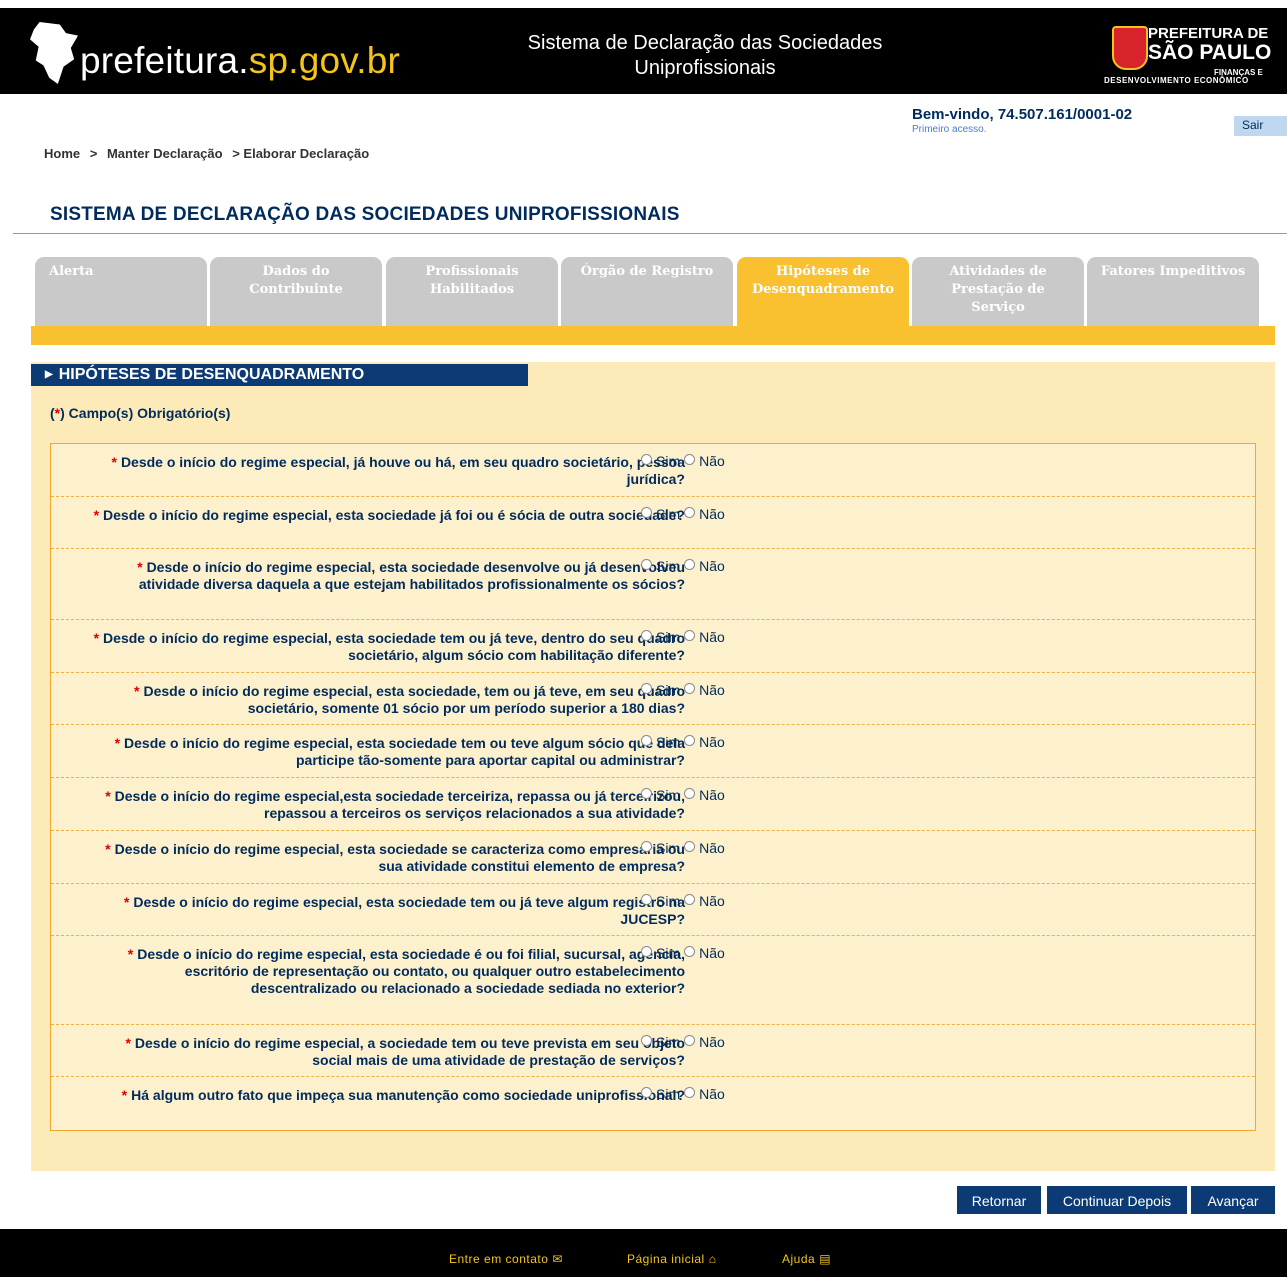 The image size is (1287, 1277). I want to click on sao-paulo-map-icon, so click(54, 53).